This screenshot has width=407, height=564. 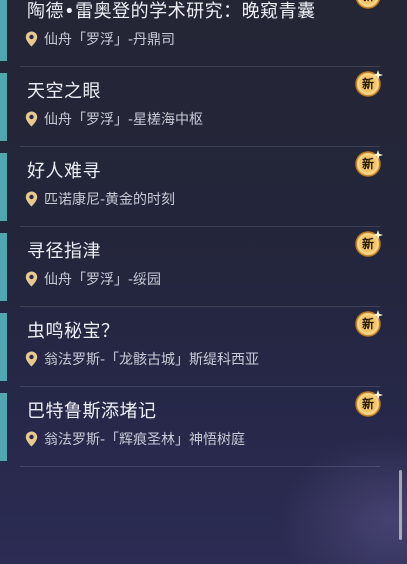 What do you see at coordinates (64, 251) in the screenshot?
I see `quest-title: 寻径指津` at bounding box center [64, 251].